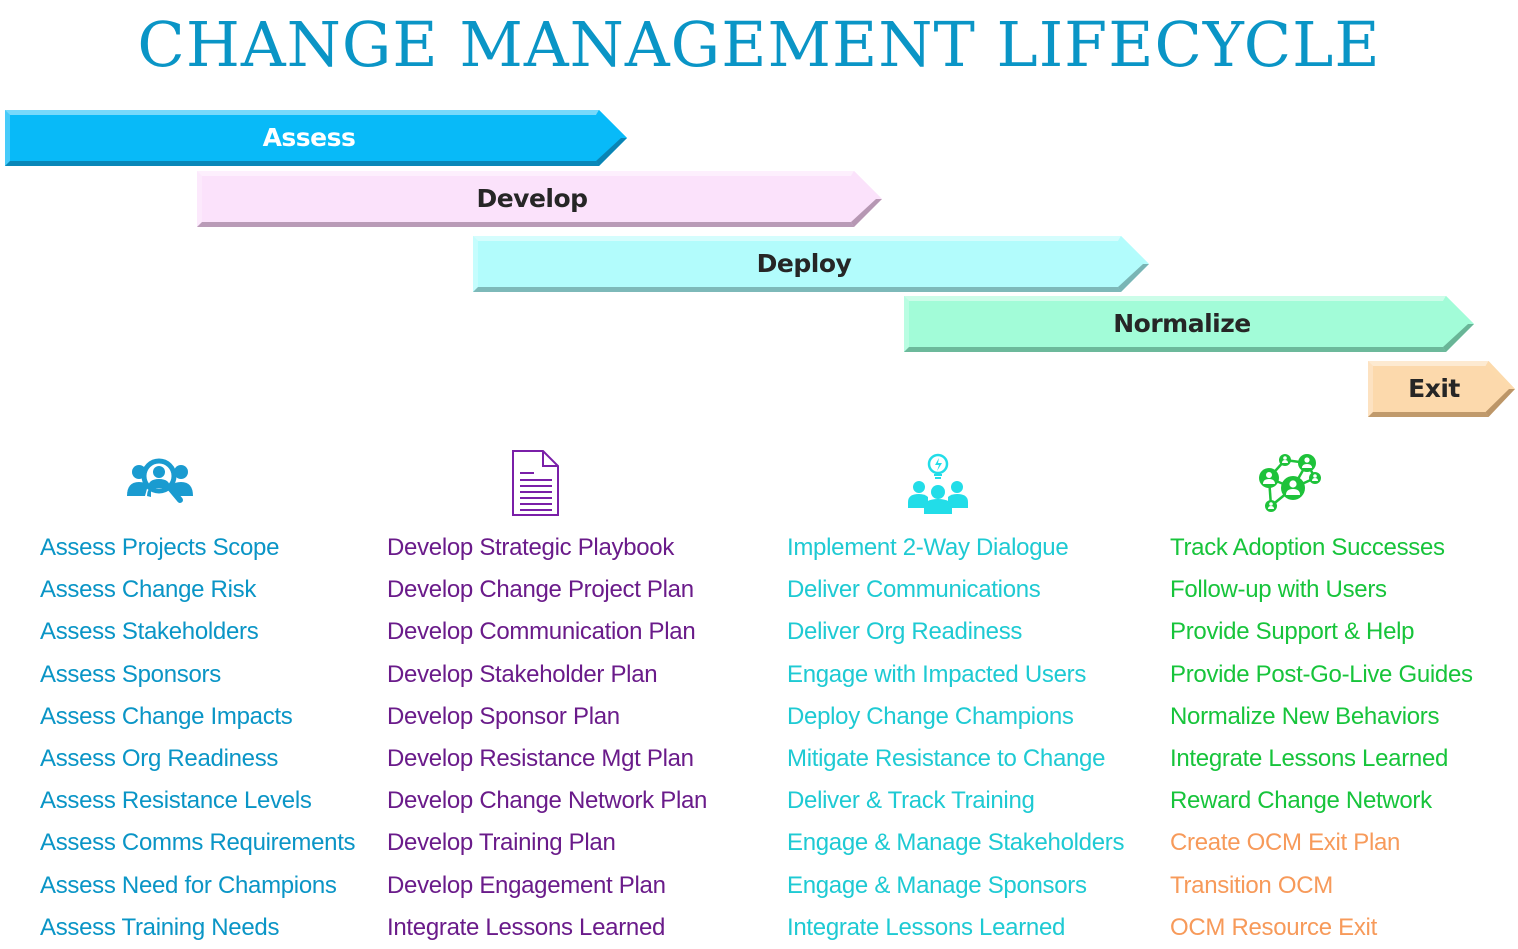  I want to click on task-item: Assess Training Needs, so click(160, 927).